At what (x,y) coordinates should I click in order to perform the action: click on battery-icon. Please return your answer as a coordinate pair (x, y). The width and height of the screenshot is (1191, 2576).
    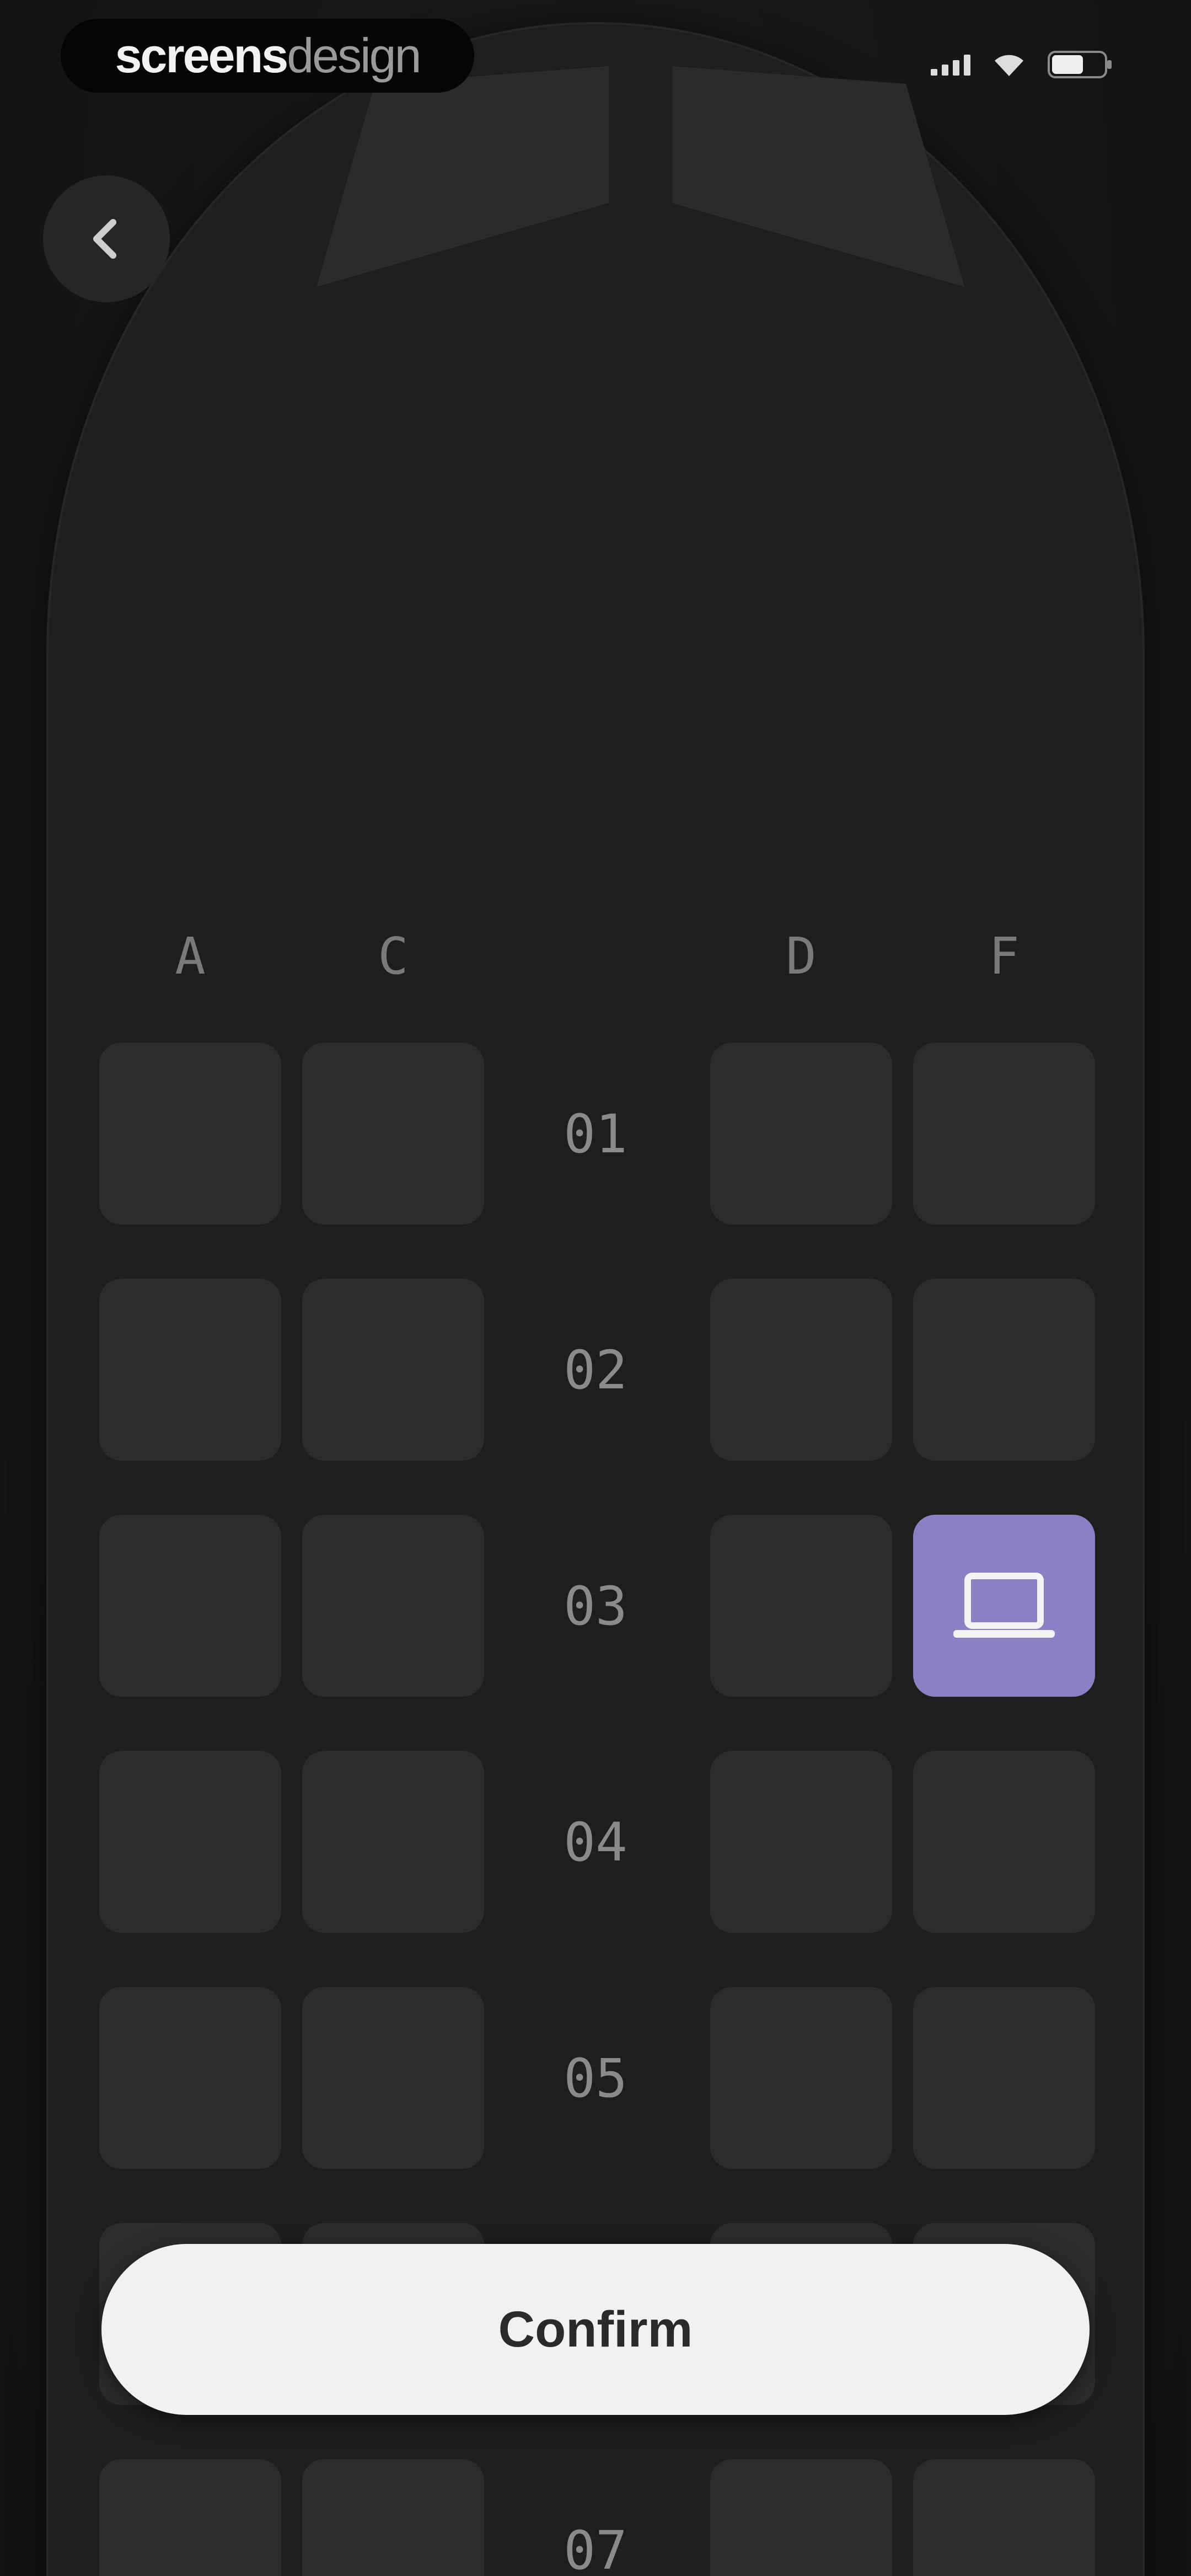
    Looking at the image, I should click on (1081, 64).